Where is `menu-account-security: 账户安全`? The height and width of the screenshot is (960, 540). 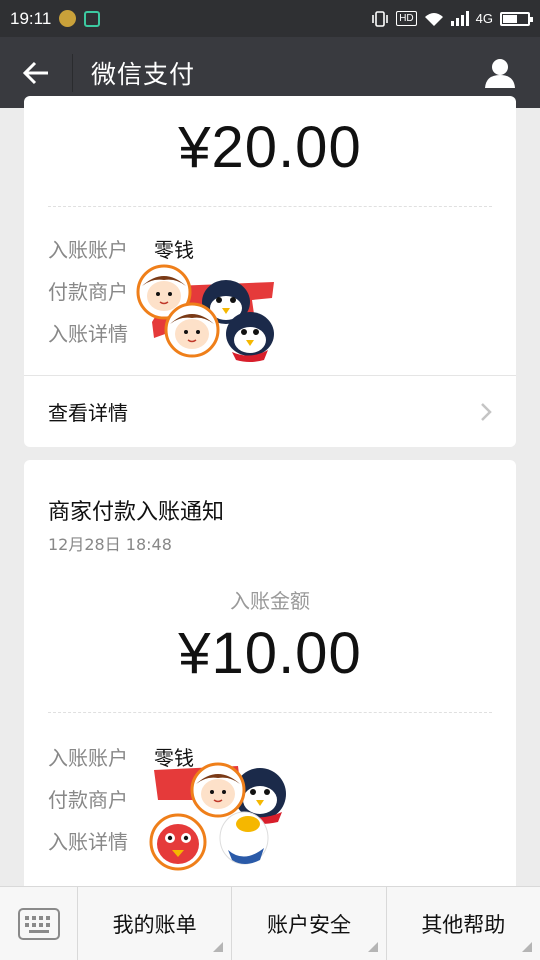
menu-account-security: 账户安全 is located at coordinates (309, 923).